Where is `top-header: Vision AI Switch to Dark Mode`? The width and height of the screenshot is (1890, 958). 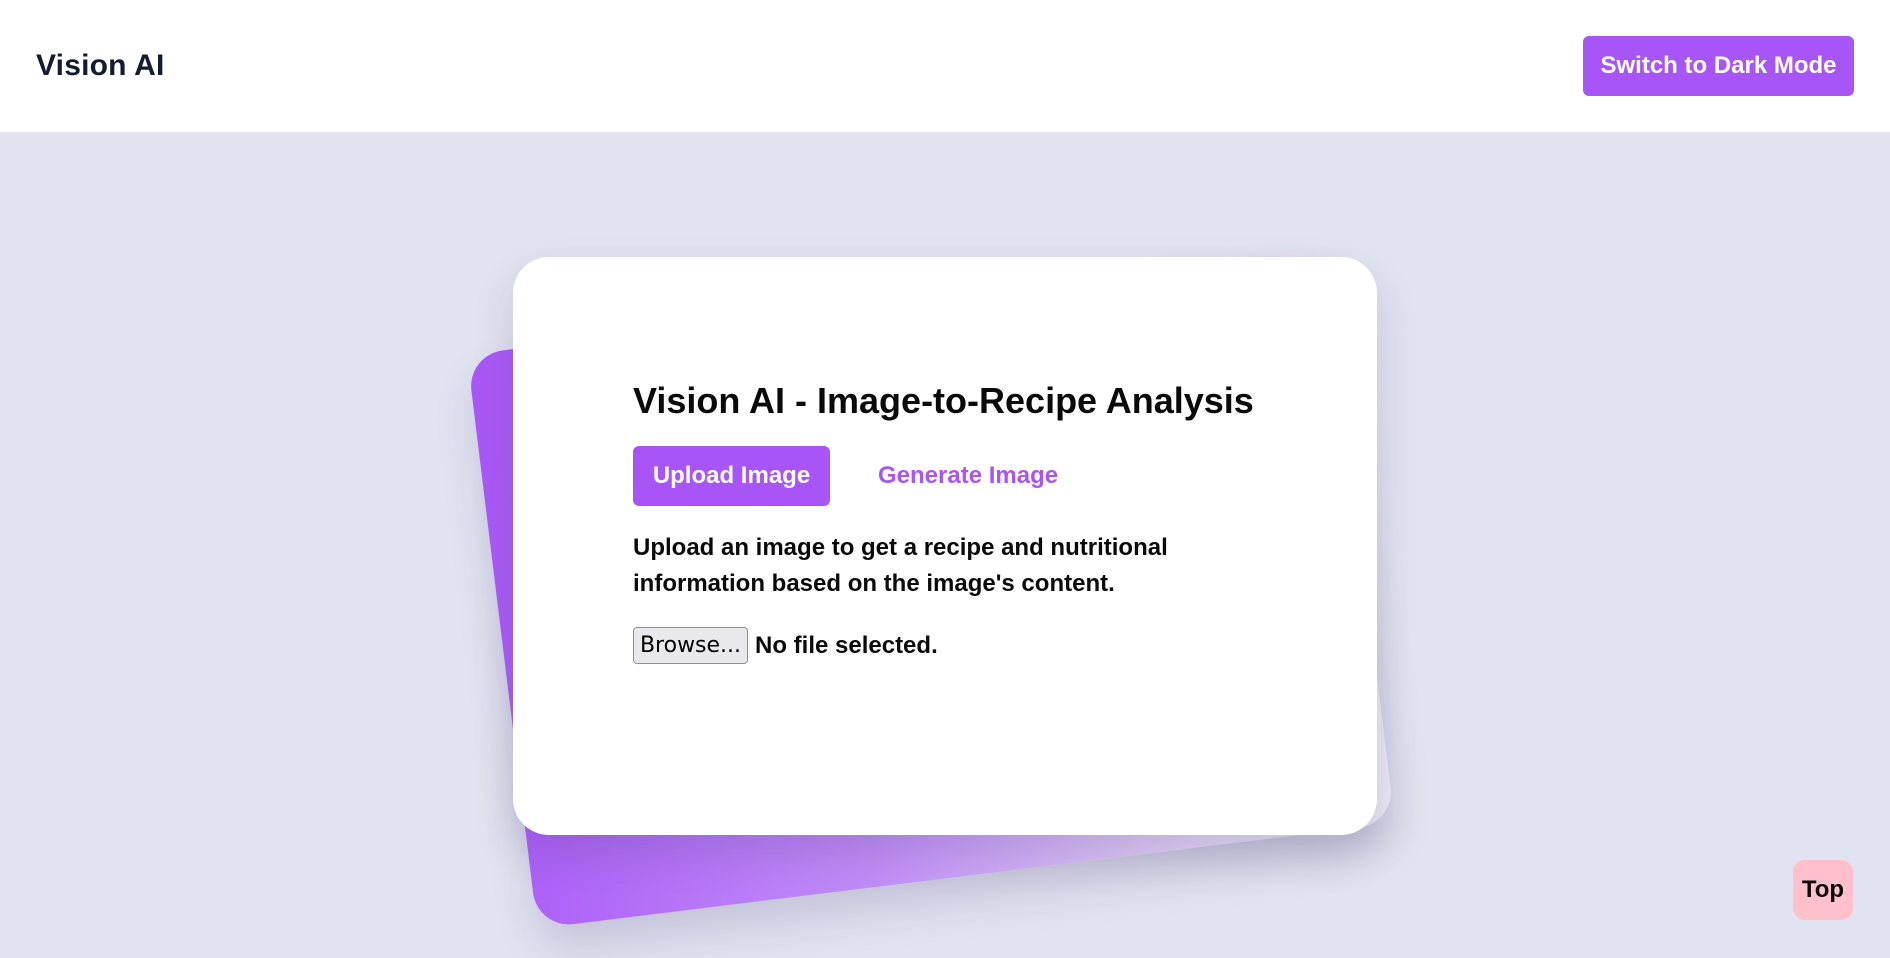
top-header: Vision AI Switch to Dark Mode is located at coordinates (945, 66).